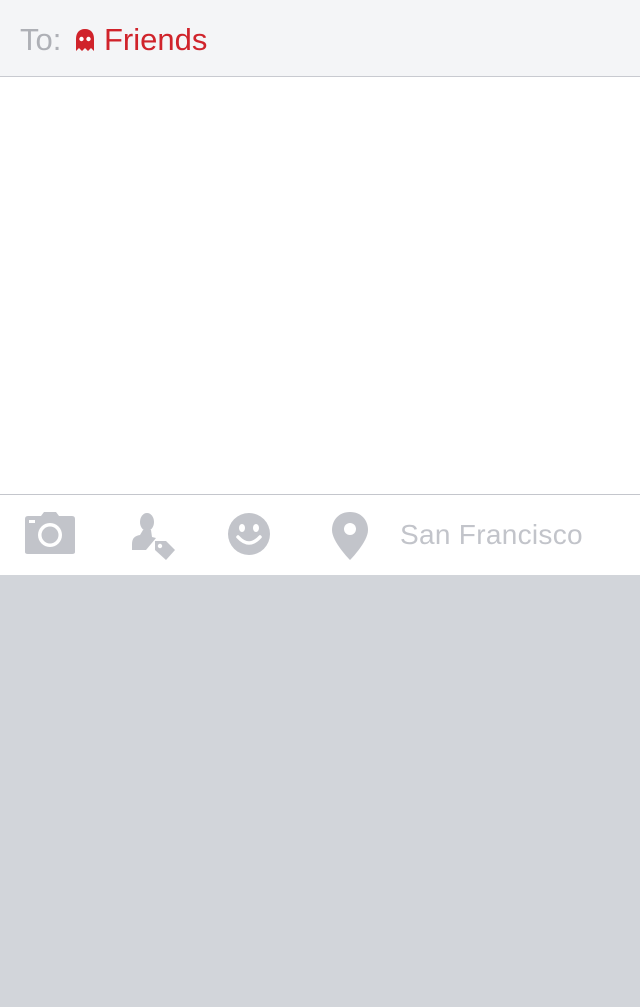  I want to click on location-pin-icon, so click(350, 536).